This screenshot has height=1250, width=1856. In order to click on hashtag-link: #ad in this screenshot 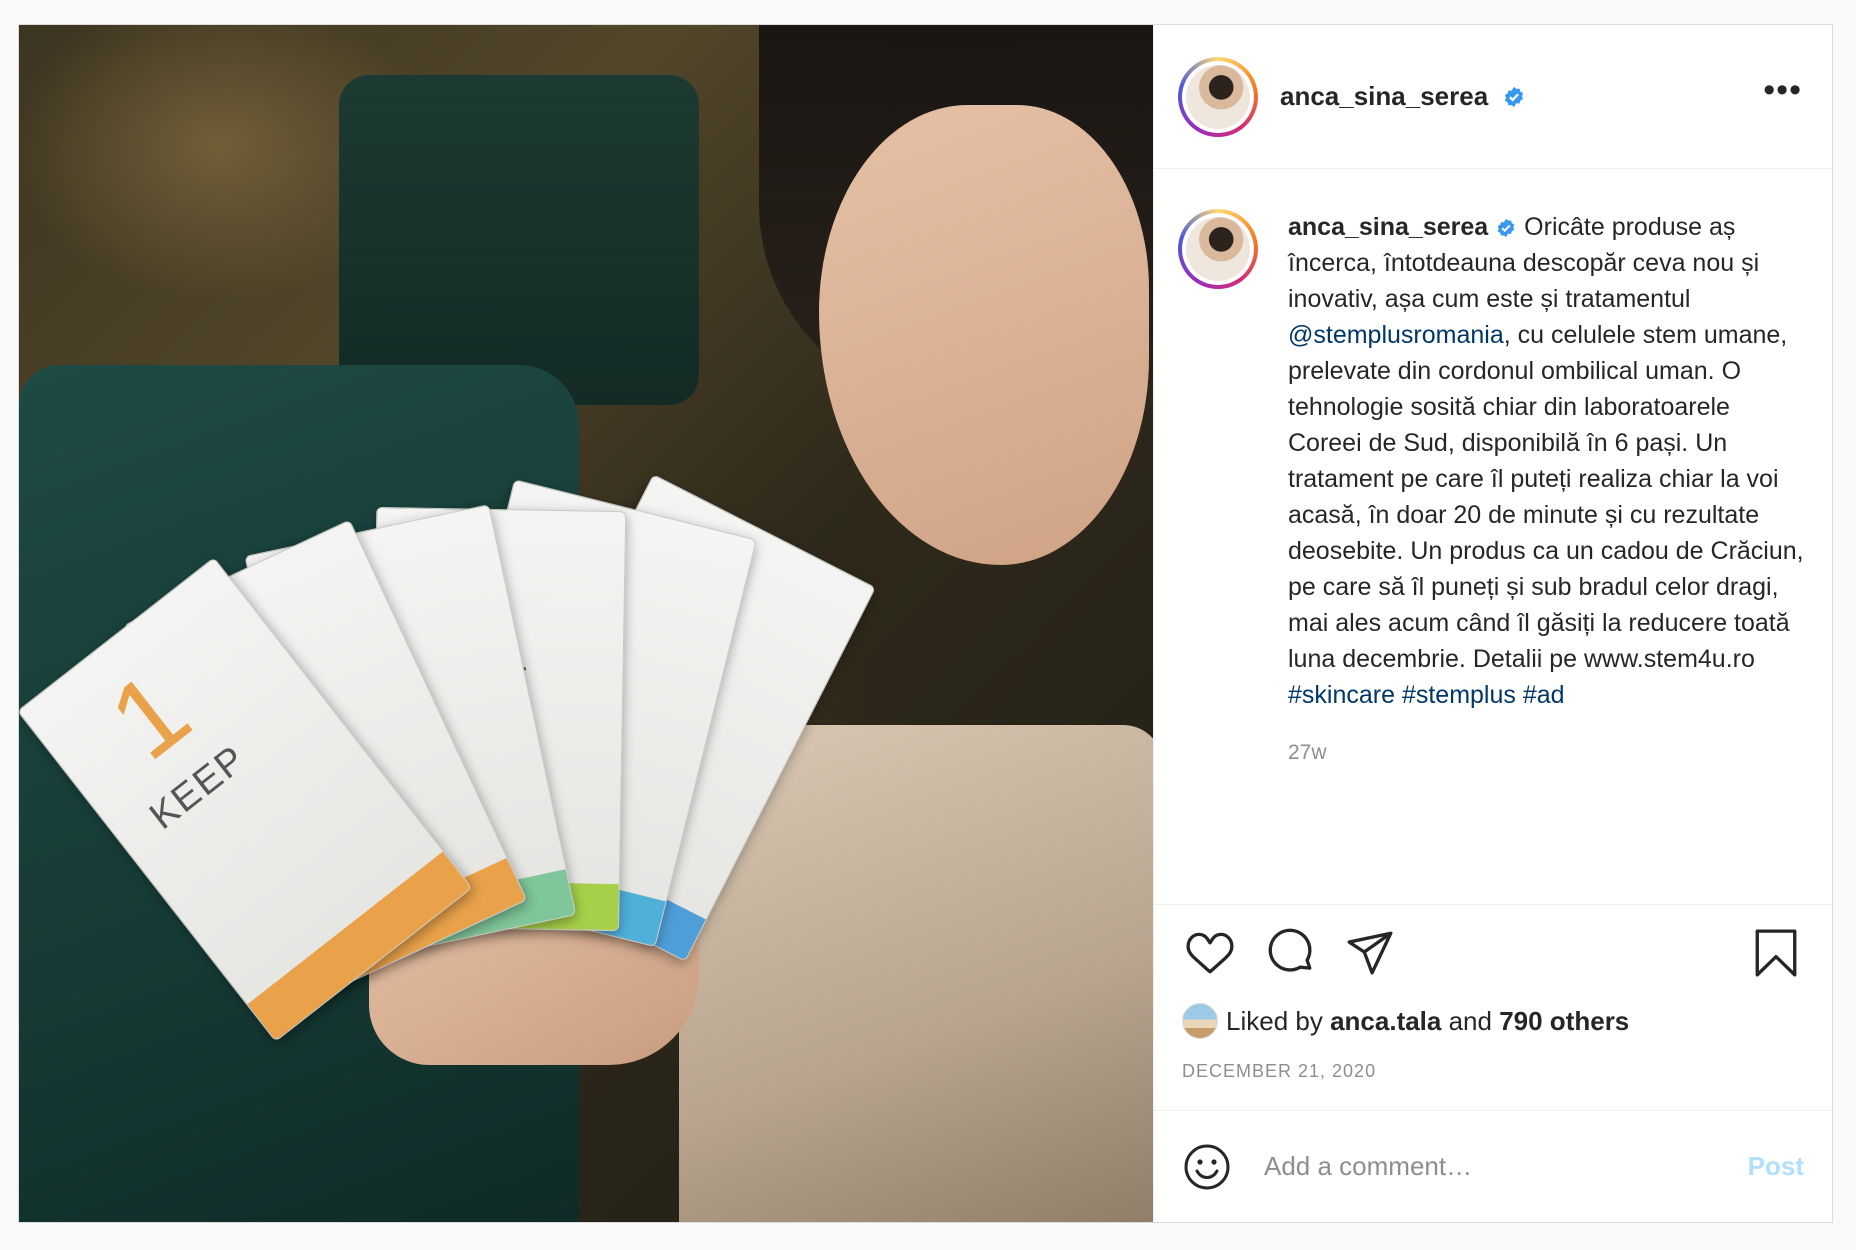, I will do `click(1544, 695)`.